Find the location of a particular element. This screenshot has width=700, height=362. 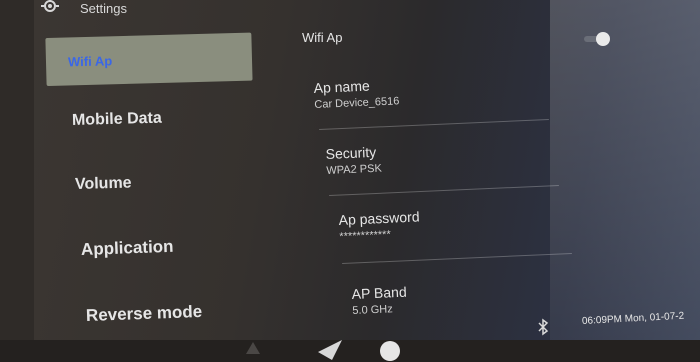

sidebar-item-reverse-mode: Reverse mode is located at coordinates (144, 314).